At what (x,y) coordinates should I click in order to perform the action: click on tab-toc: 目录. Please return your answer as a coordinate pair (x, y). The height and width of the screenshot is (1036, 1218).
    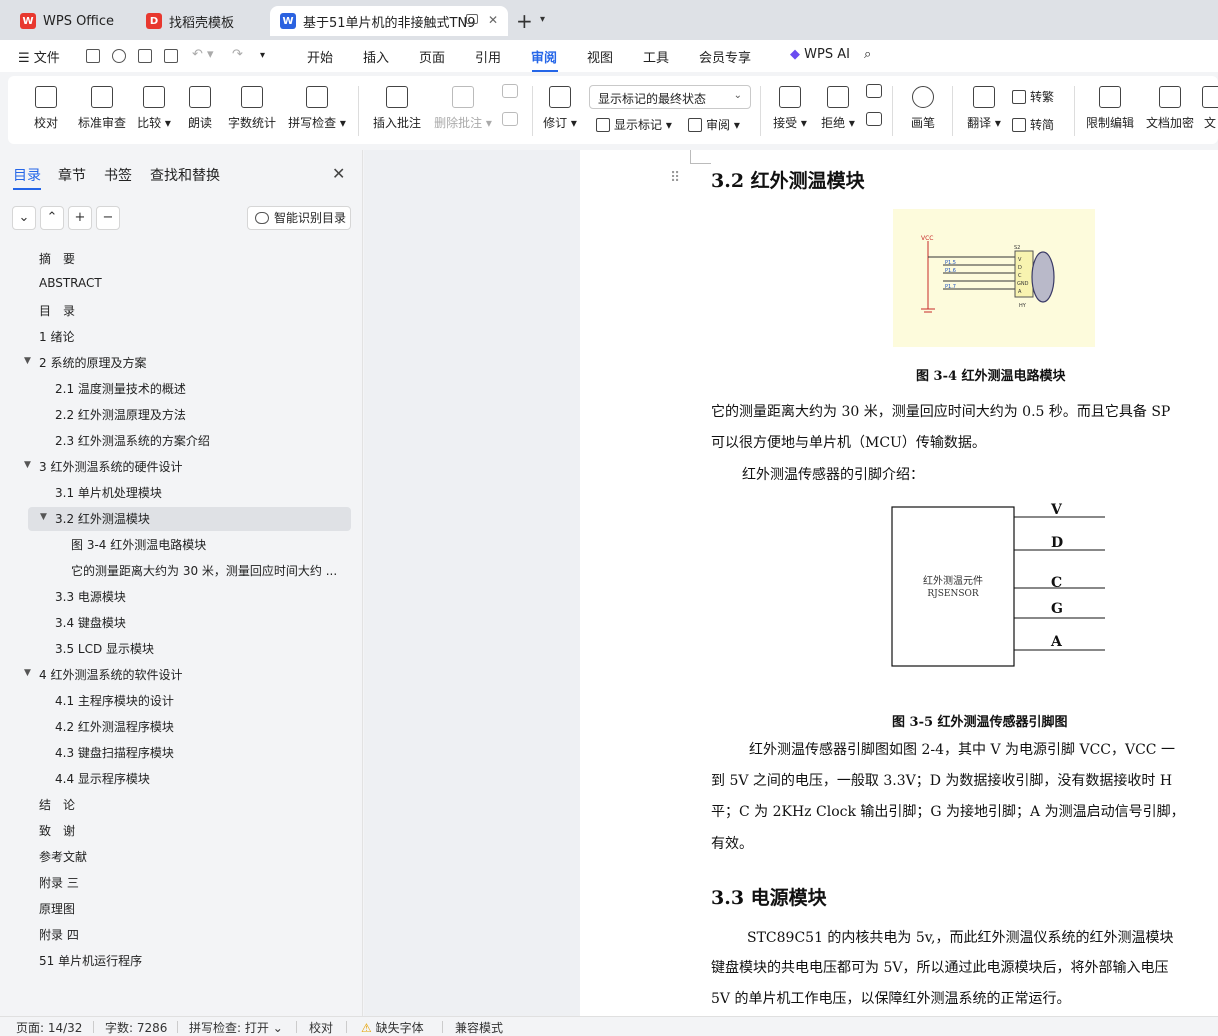
    Looking at the image, I should click on (27, 175).